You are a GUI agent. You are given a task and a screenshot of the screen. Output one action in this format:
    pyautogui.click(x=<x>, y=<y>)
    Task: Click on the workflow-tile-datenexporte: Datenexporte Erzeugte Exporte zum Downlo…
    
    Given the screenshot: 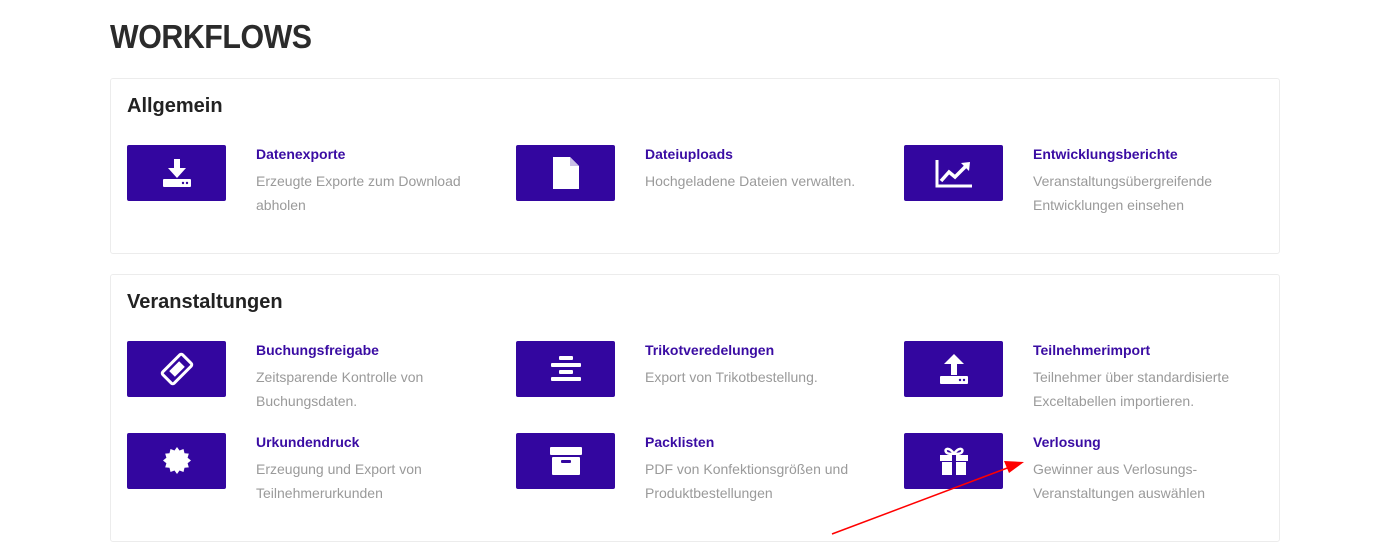 What is the action you would take?
    pyautogui.click(x=307, y=180)
    